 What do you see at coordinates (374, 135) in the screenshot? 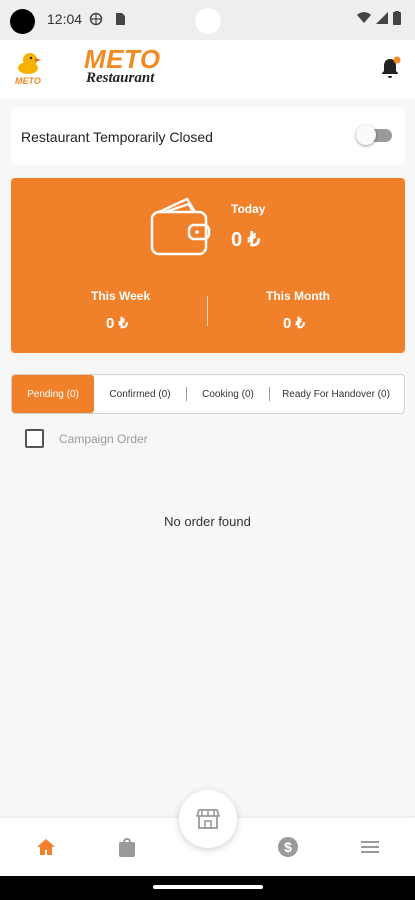
I see `restaurant-closed-toggle` at bounding box center [374, 135].